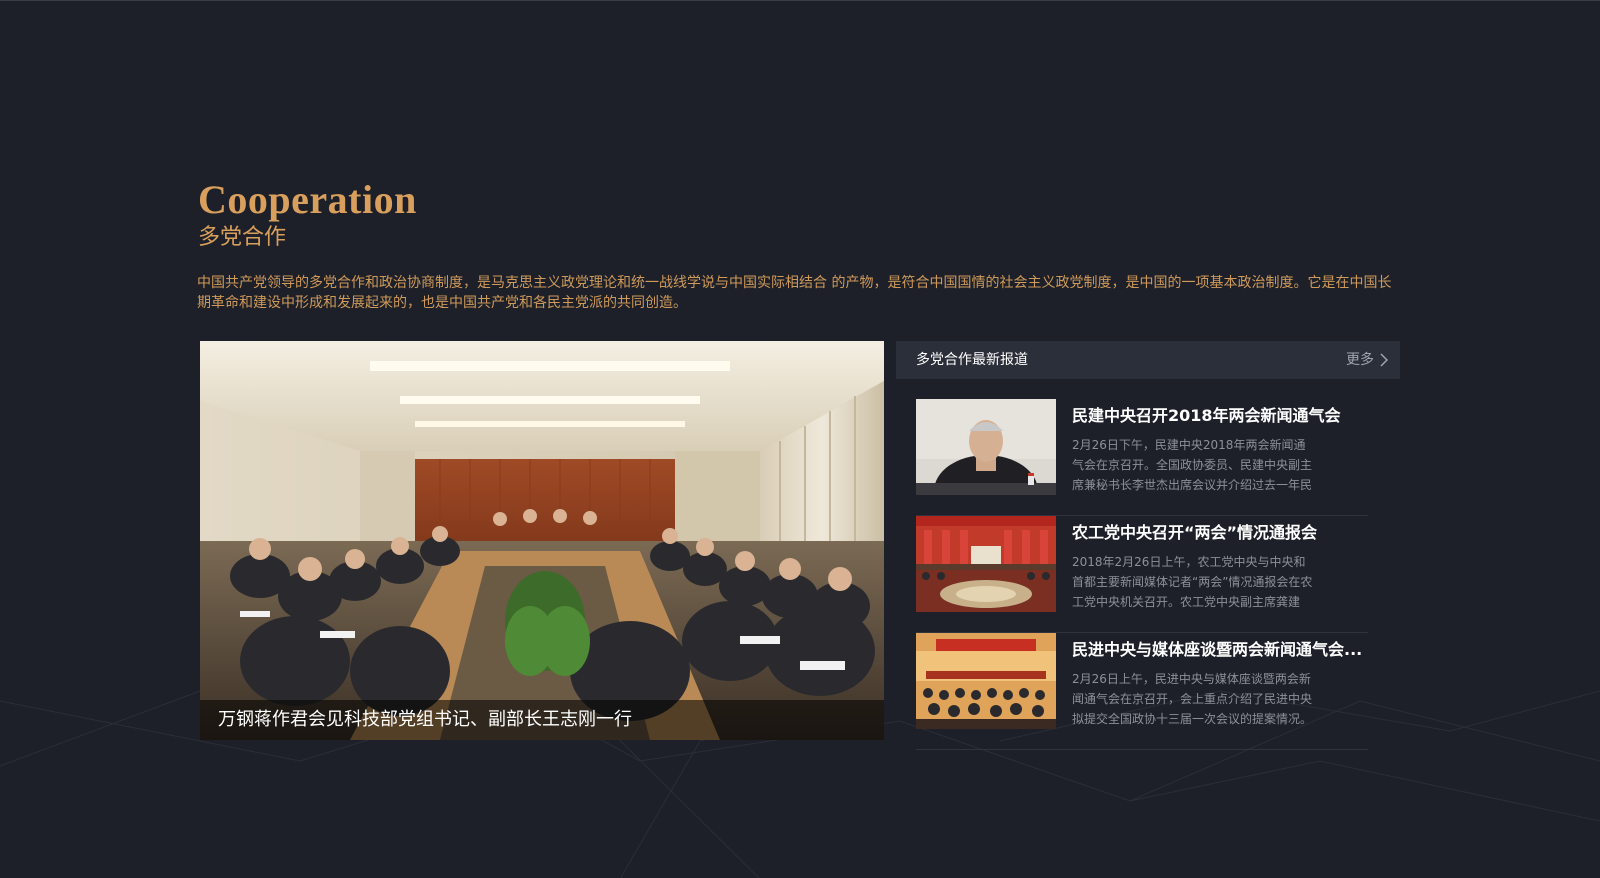  Describe the element at coordinates (1360, 360) in the screenshot. I see `more-label: 更多` at that location.